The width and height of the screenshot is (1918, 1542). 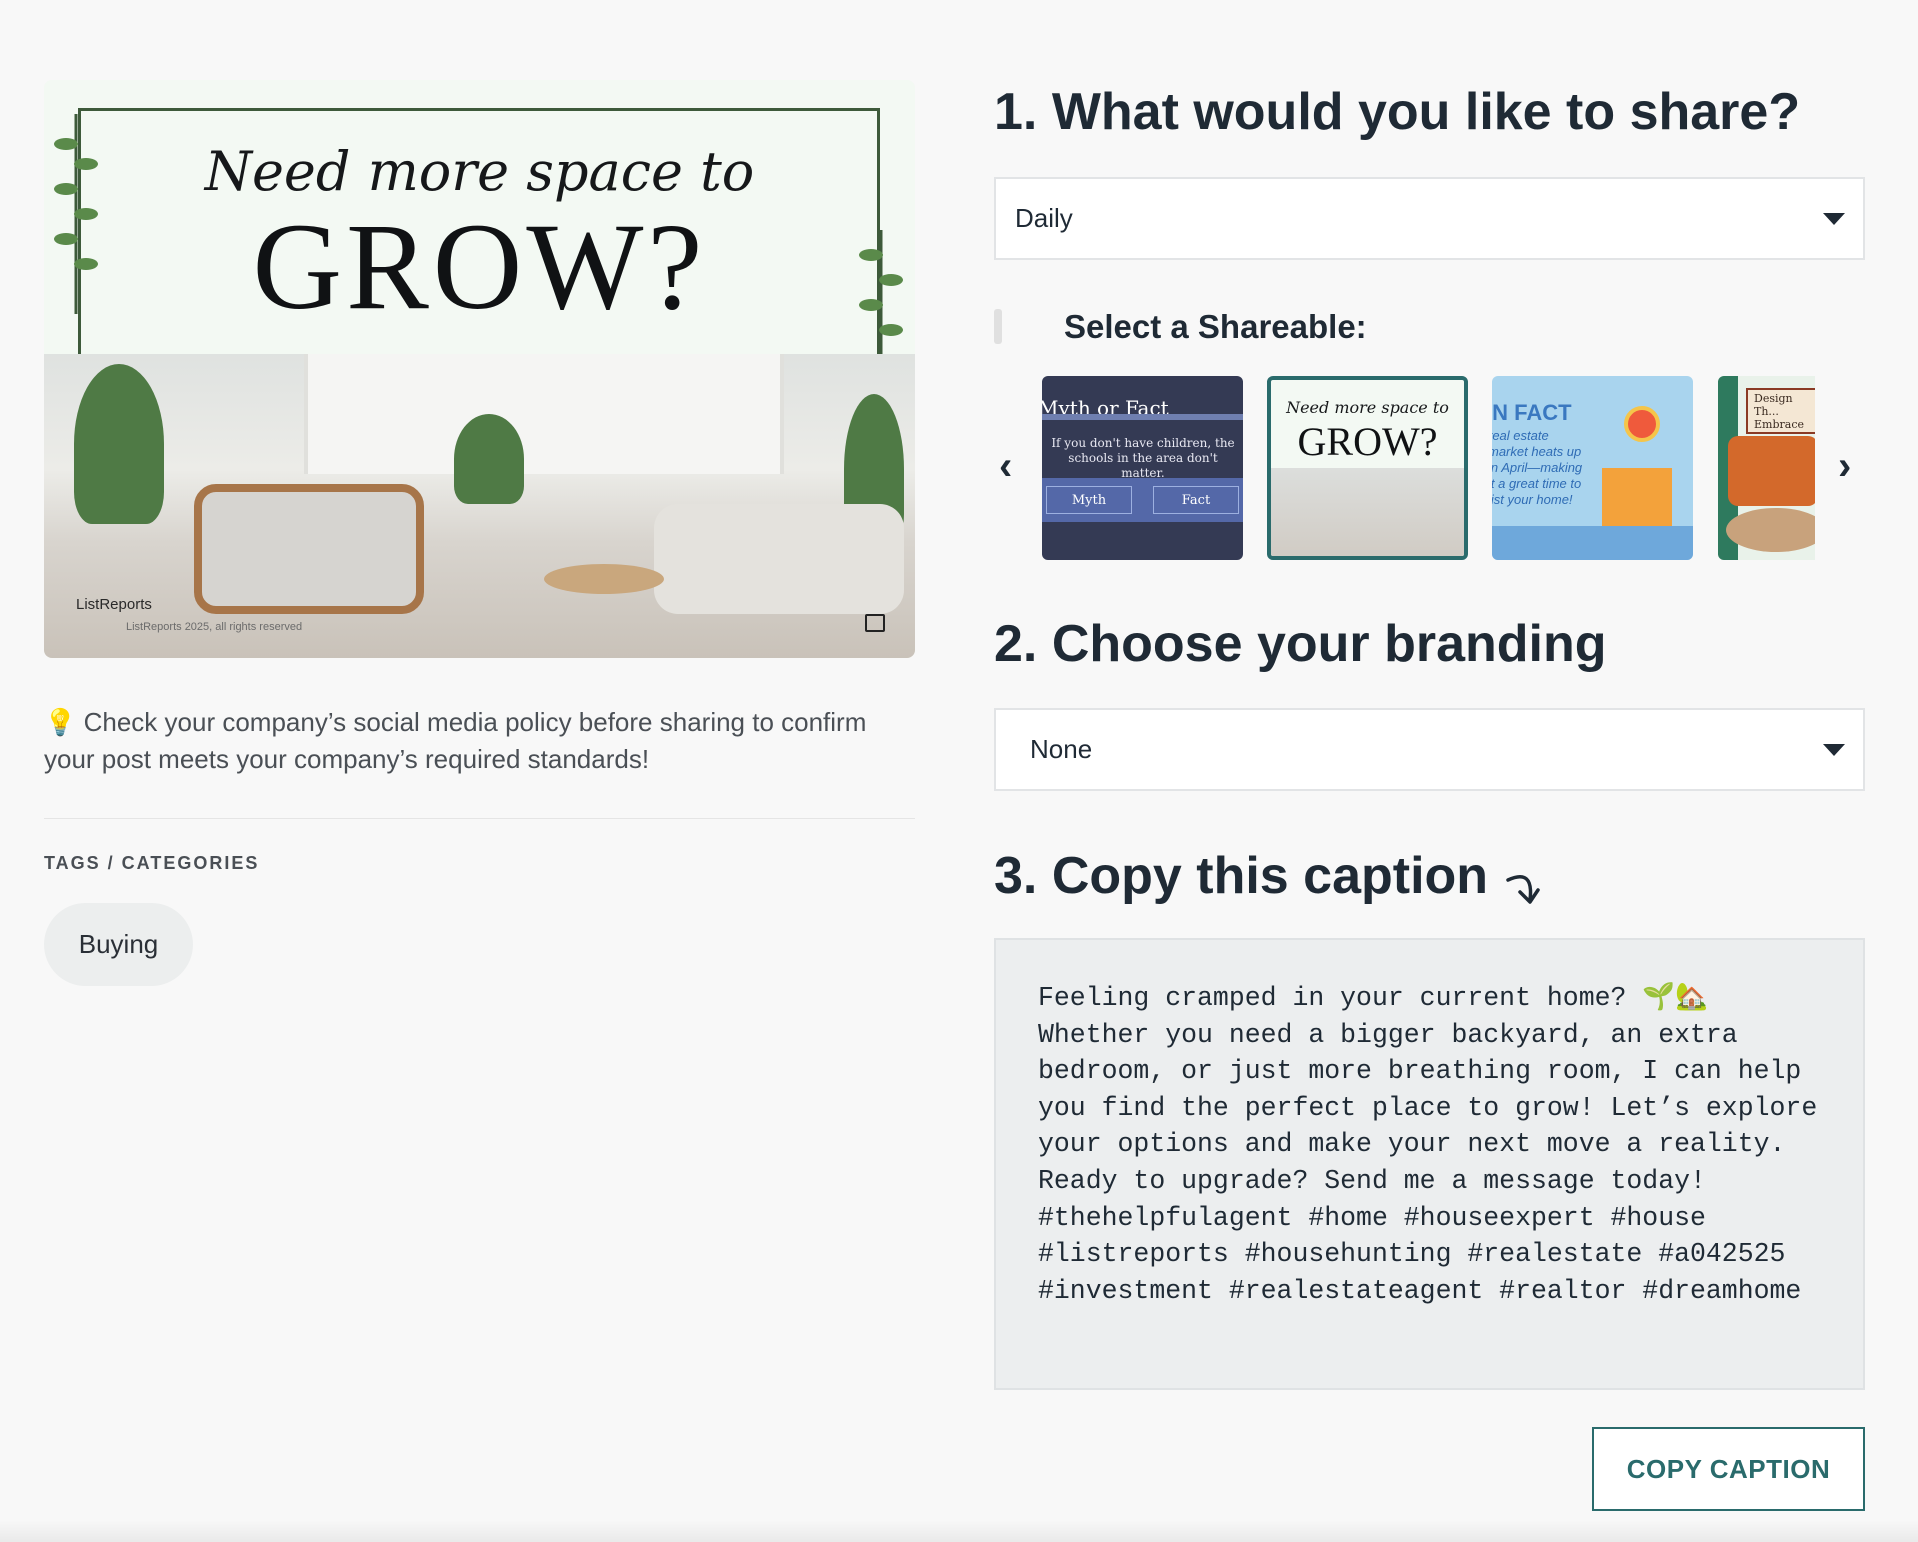 I want to click on sun-icon, so click(x=1642, y=424).